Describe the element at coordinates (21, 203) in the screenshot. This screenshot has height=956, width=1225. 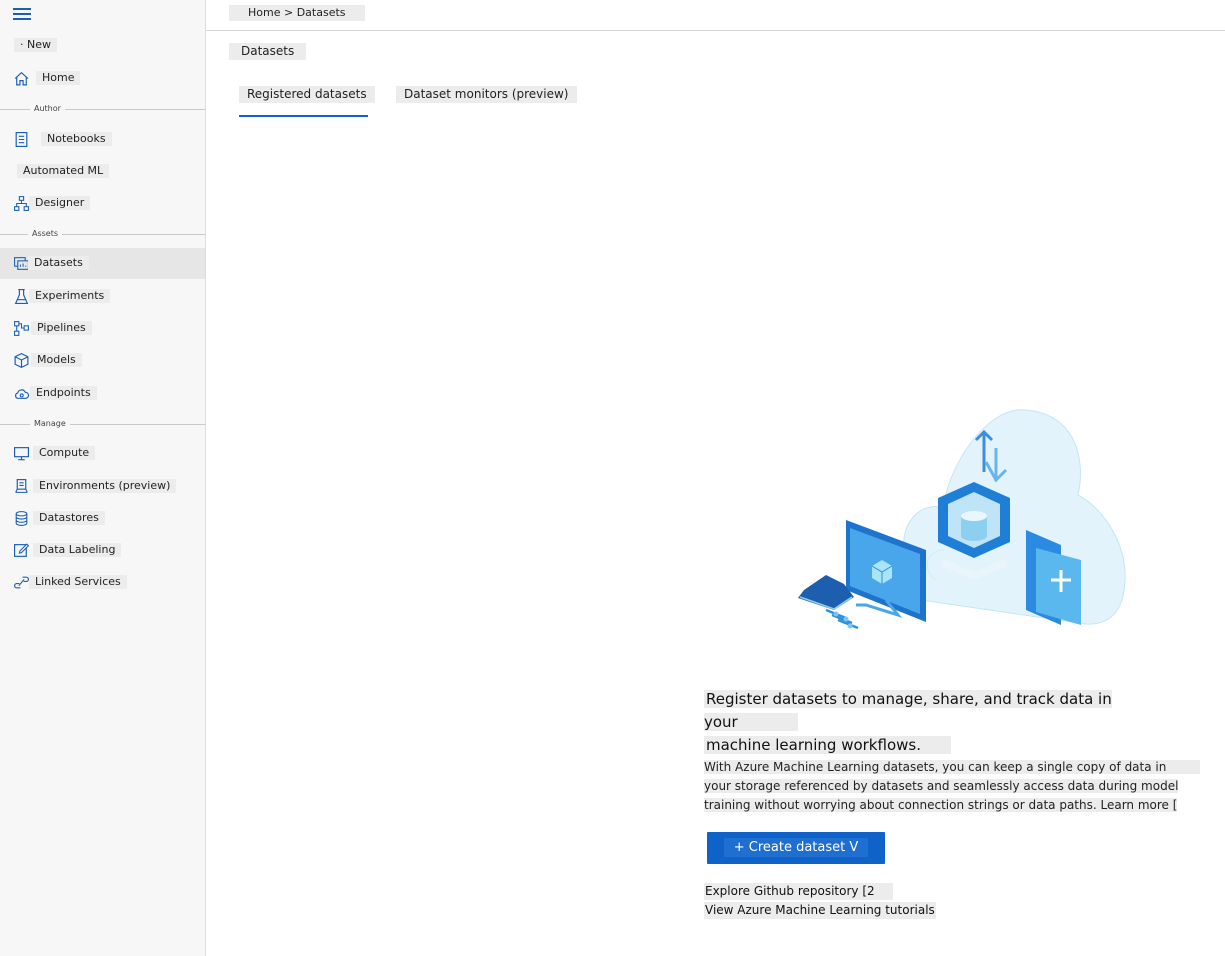
I see `designer-icon` at that location.